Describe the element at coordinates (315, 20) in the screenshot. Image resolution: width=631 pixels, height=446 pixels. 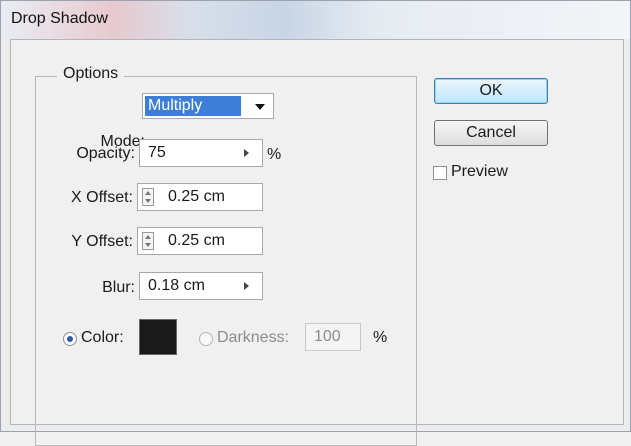
I see `title-bar: Drop Shadow` at that location.